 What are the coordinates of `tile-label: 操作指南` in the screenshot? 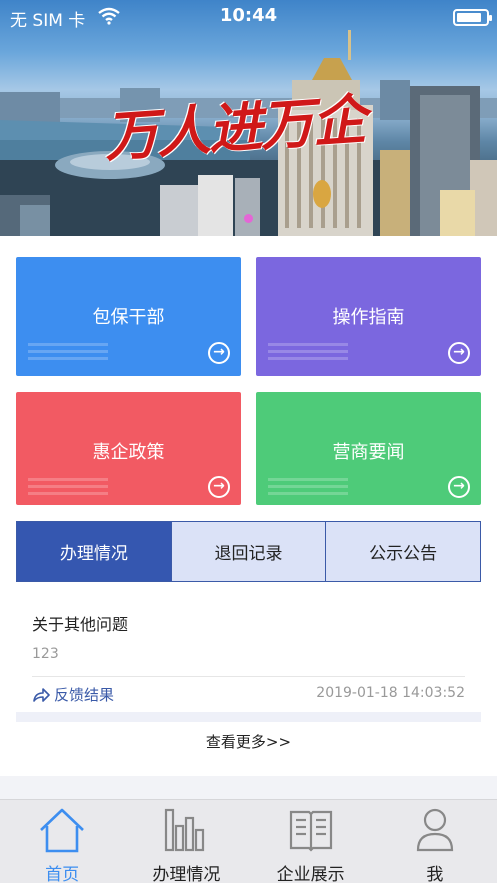 It's located at (368, 317).